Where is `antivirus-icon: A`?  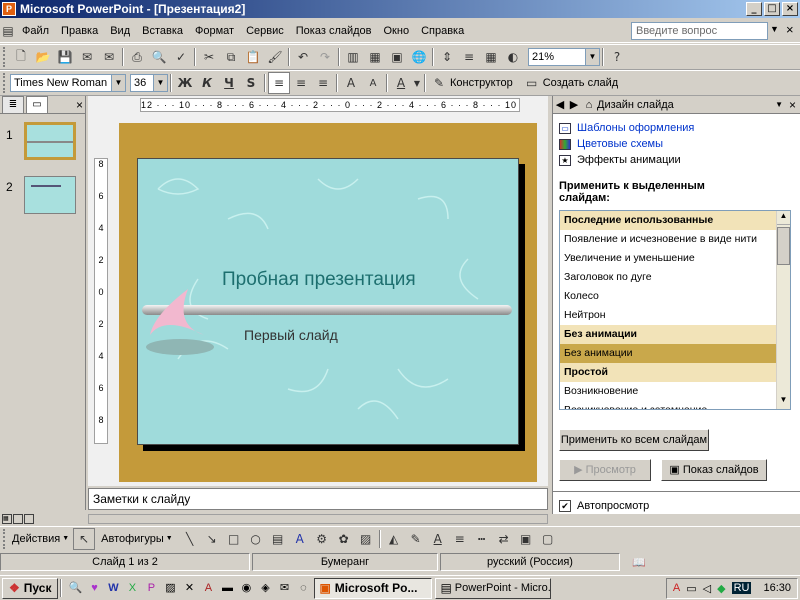
antivirus-icon: A is located at coordinates (676, 588).